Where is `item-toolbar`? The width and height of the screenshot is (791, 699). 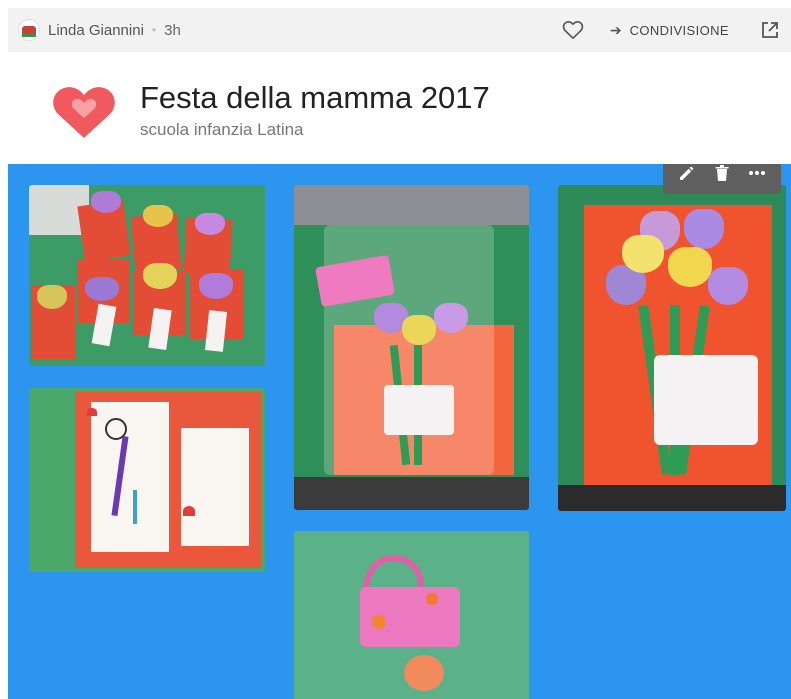
item-toolbar is located at coordinates (722, 179).